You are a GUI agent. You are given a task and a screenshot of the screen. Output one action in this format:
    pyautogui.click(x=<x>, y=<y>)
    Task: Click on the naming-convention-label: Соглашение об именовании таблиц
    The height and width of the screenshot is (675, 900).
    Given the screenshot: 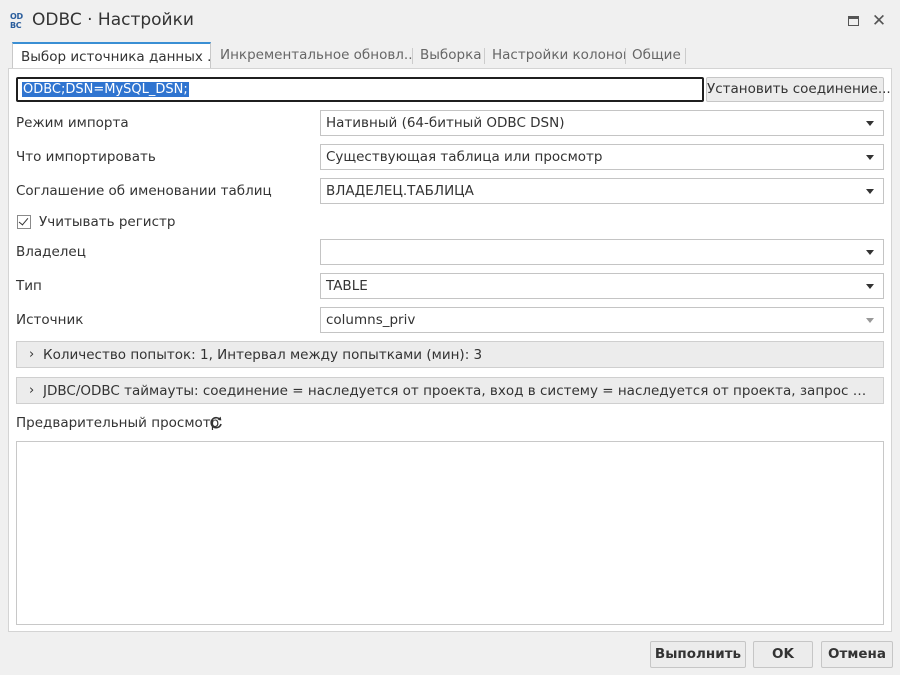 What is the action you would take?
    pyautogui.click(x=144, y=191)
    